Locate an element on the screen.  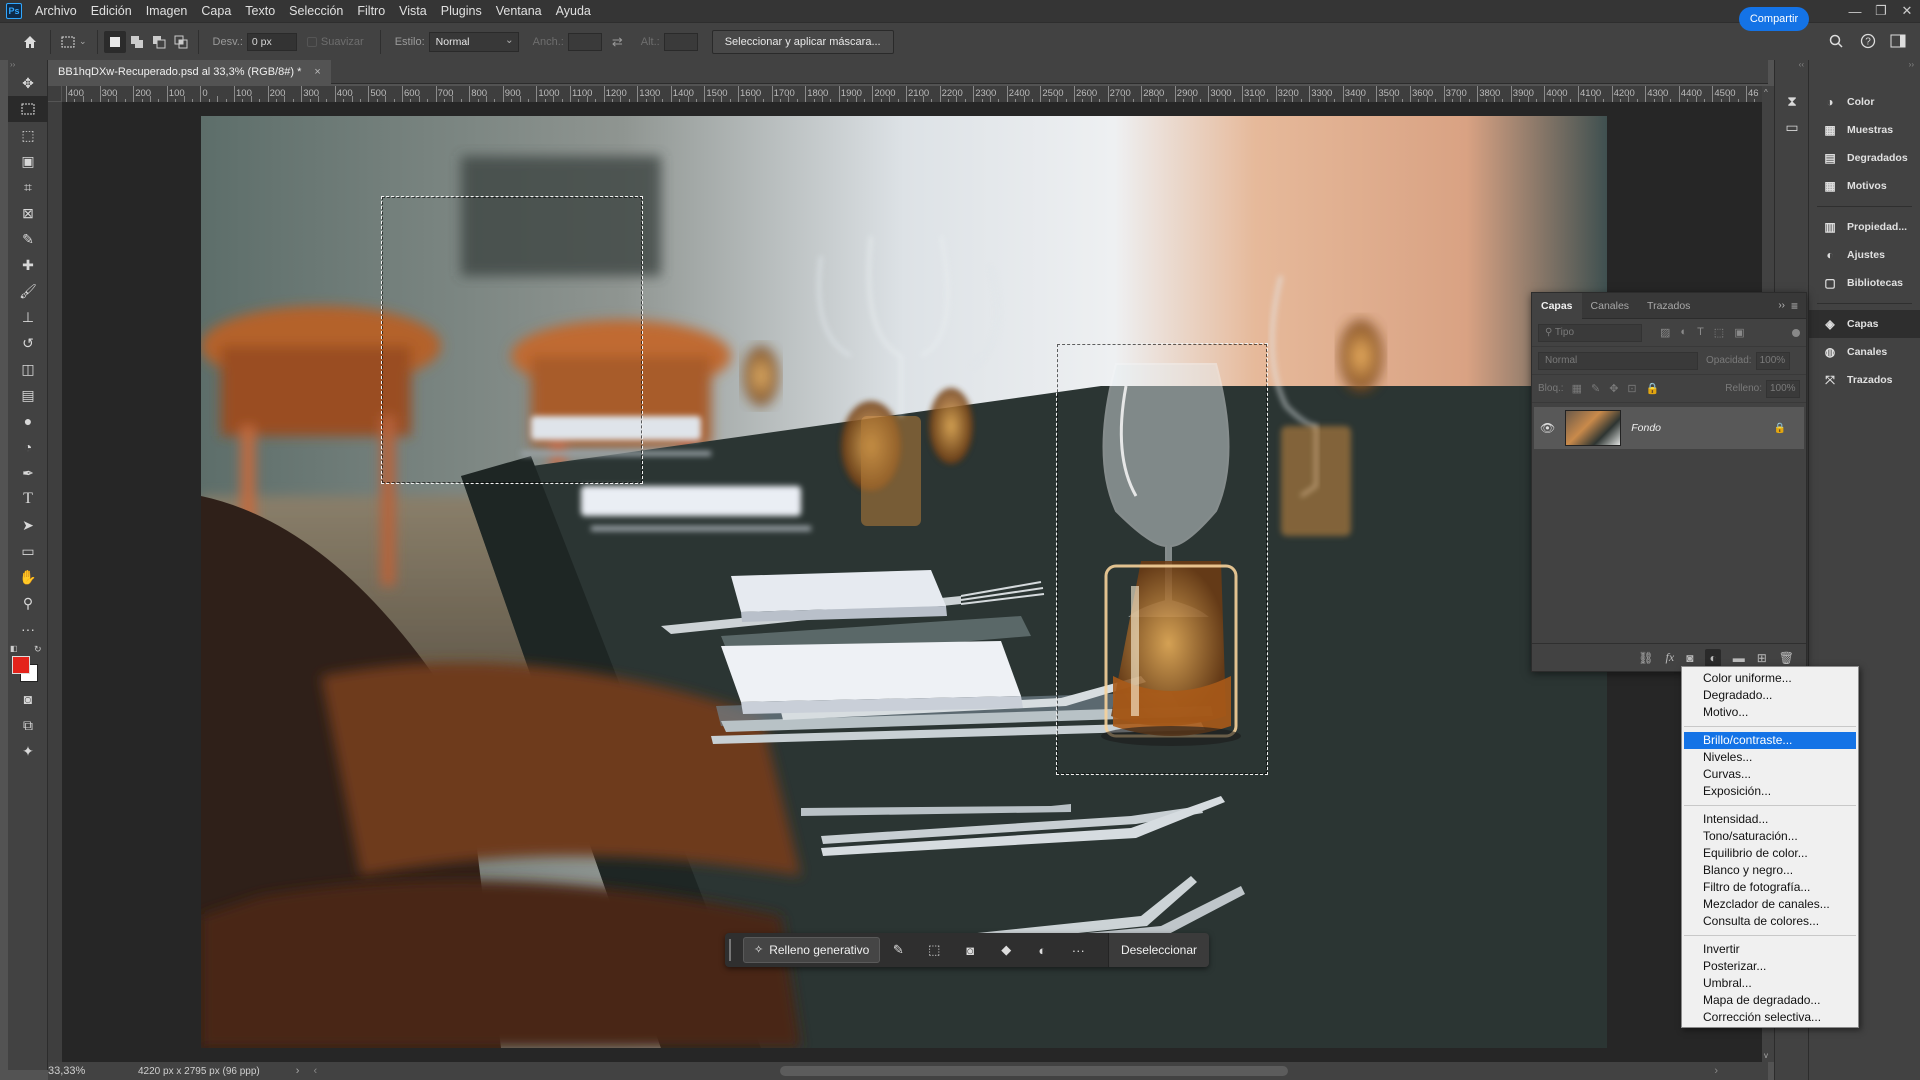
drag-handle is located at coordinates (732, 950).